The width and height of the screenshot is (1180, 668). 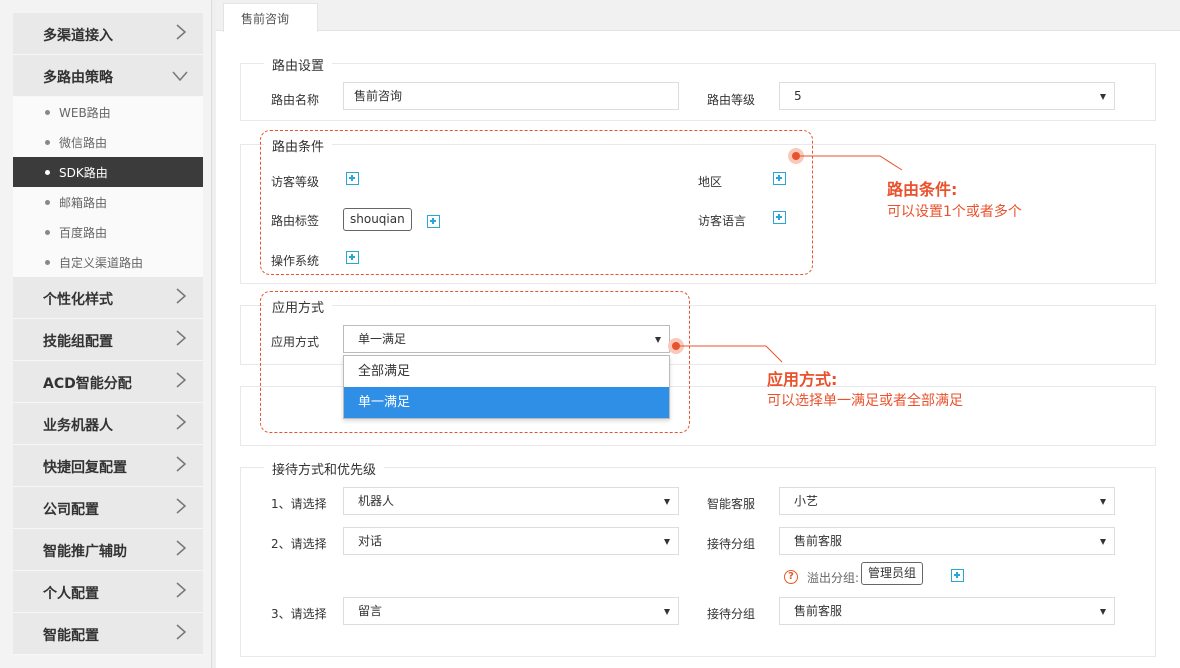 What do you see at coordinates (947, 96) in the screenshot?
I see `route-level-select: 5` at bounding box center [947, 96].